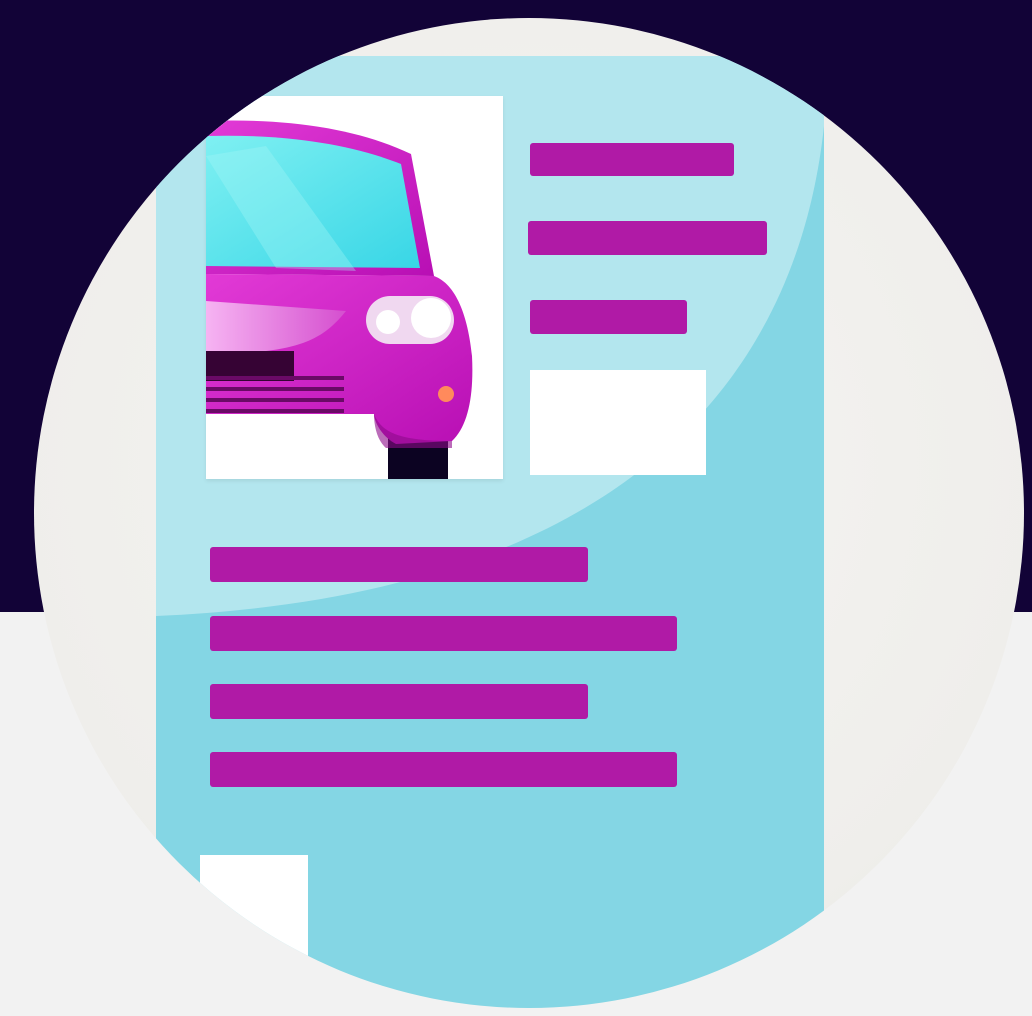 This screenshot has height=1016, width=1032. I want to click on indicator-light, so click(446, 394).